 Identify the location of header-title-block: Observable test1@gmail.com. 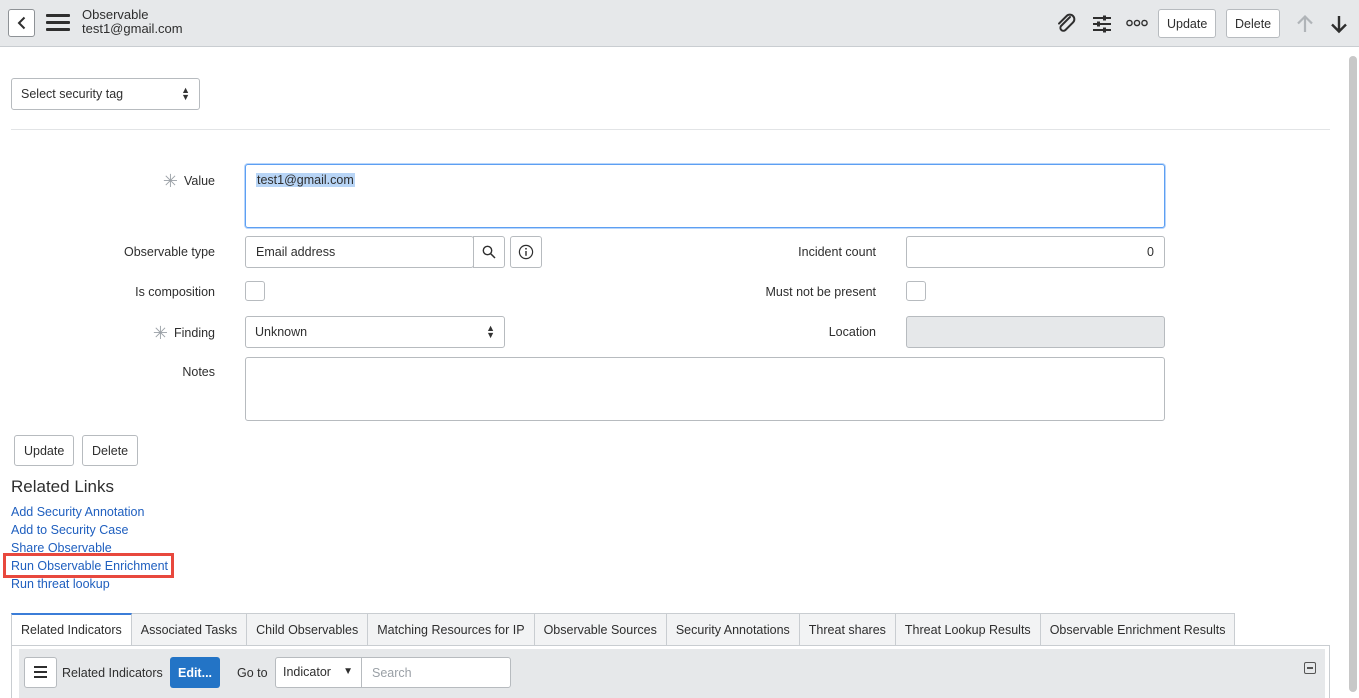
(132, 22).